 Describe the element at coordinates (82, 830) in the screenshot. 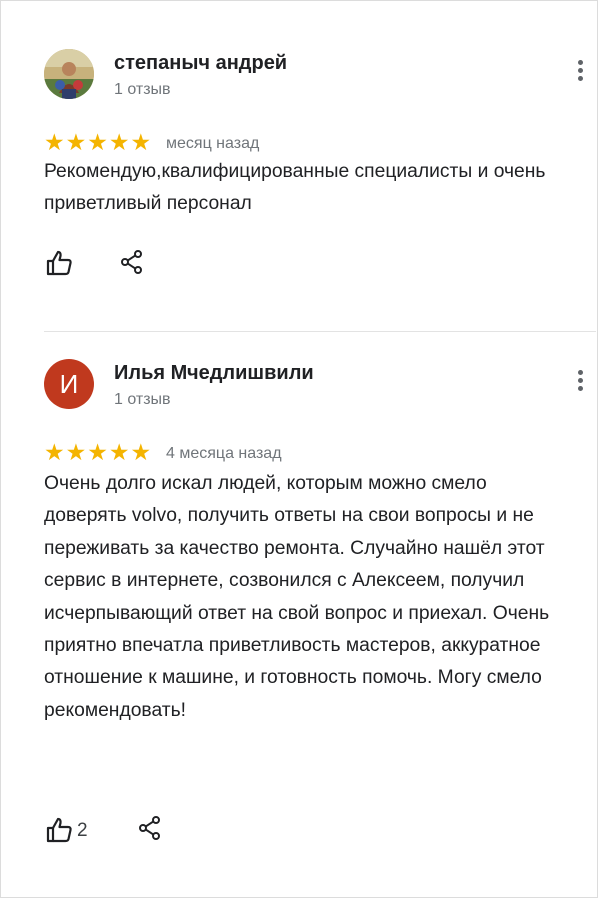

I see `like-count: 2` at that location.